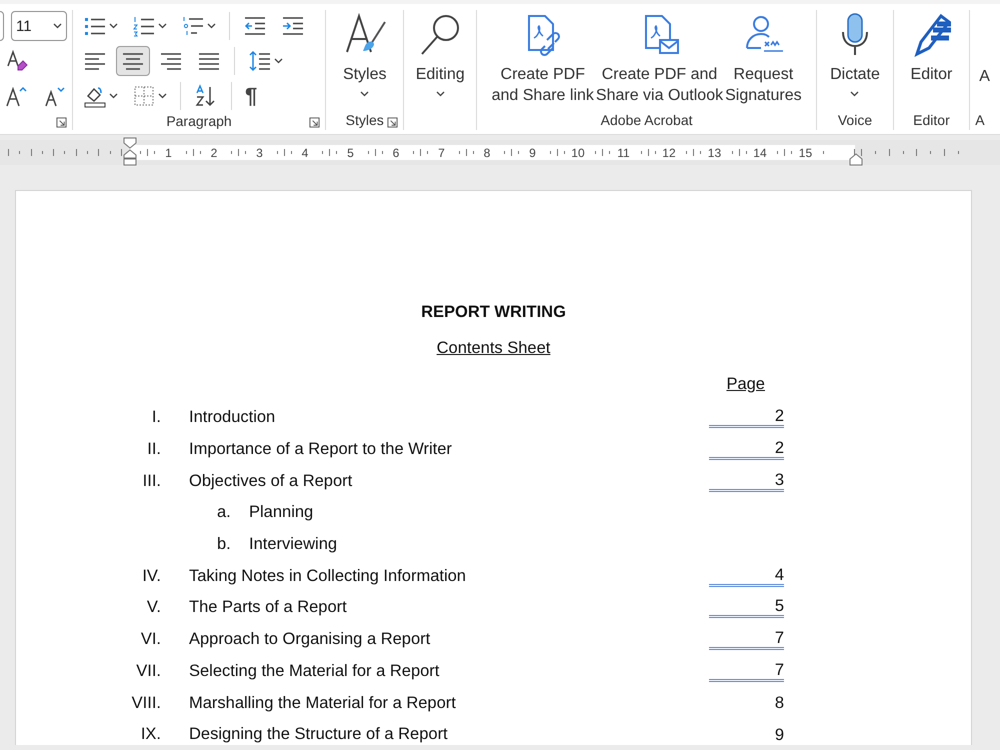 The width and height of the screenshot is (1000, 750). What do you see at coordinates (746, 607) in the screenshot?
I see `page-number-link: 5` at bounding box center [746, 607].